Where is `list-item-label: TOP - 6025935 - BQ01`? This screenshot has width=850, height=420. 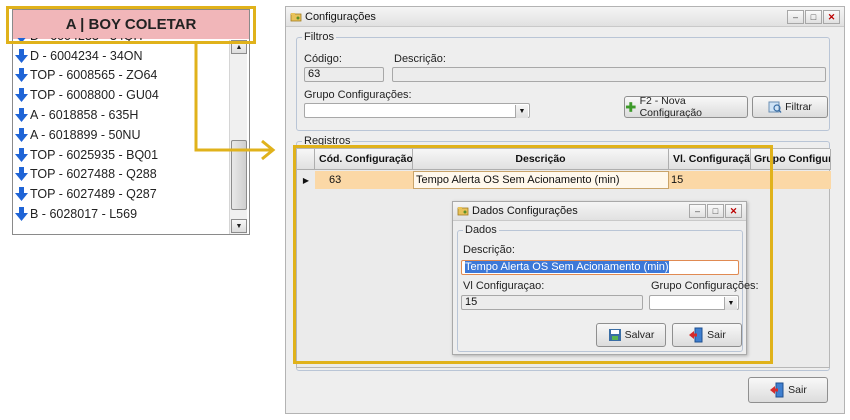 list-item-label: TOP - 6025935 - BQ01 is located at coordinates (94, 154).